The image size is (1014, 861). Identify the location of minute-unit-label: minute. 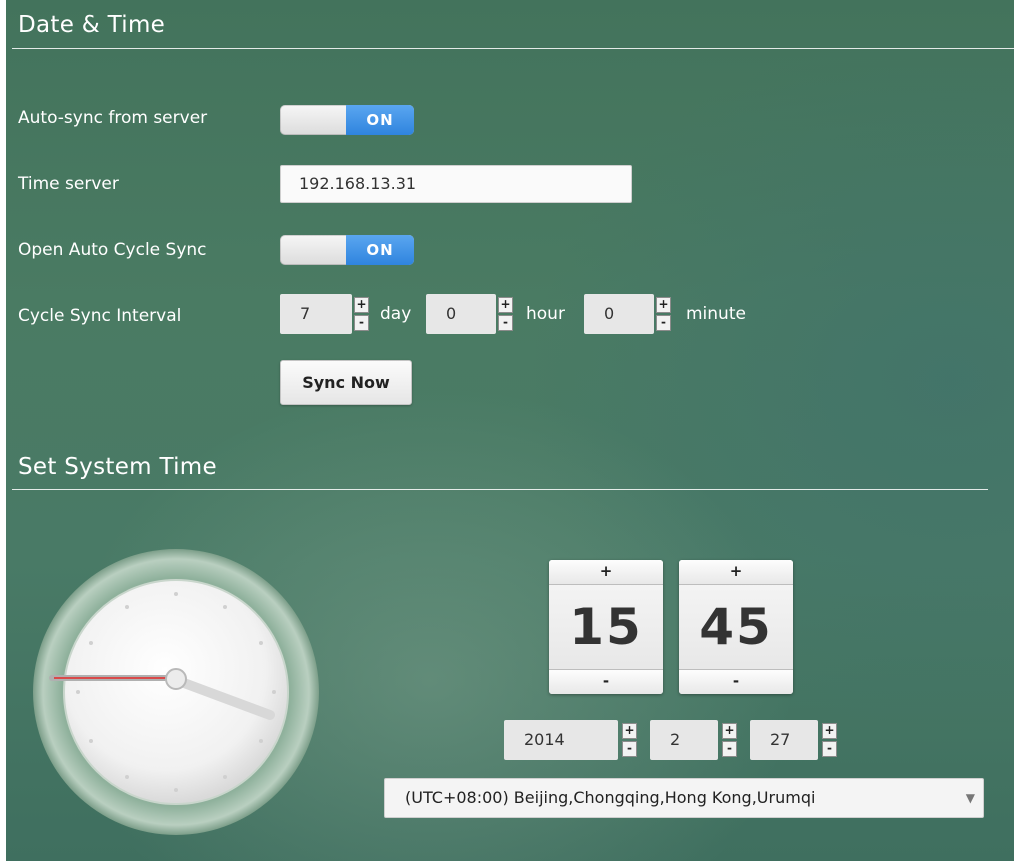
(716, 314).